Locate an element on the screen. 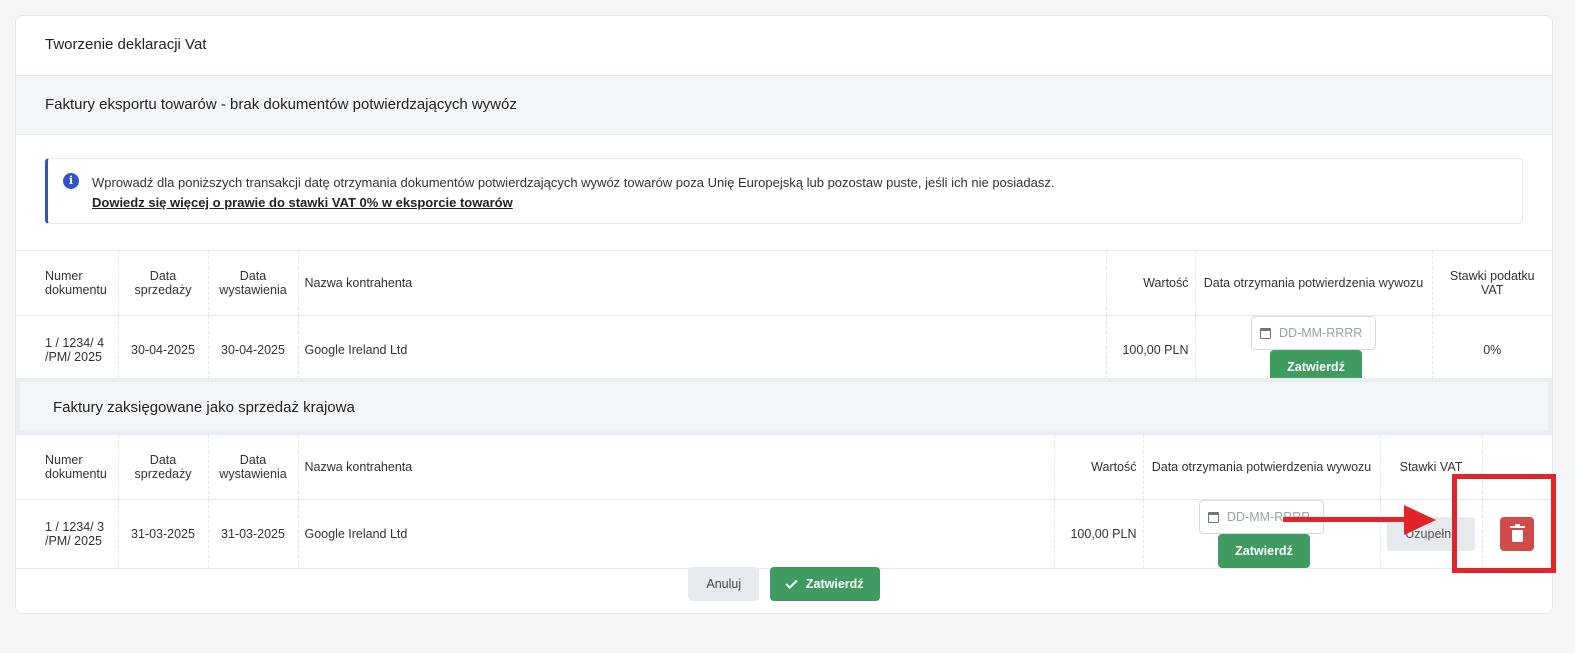 Image resolution: width=1575 pixels, height=653 pixels. check-icon is located at coordinates (791, 582).